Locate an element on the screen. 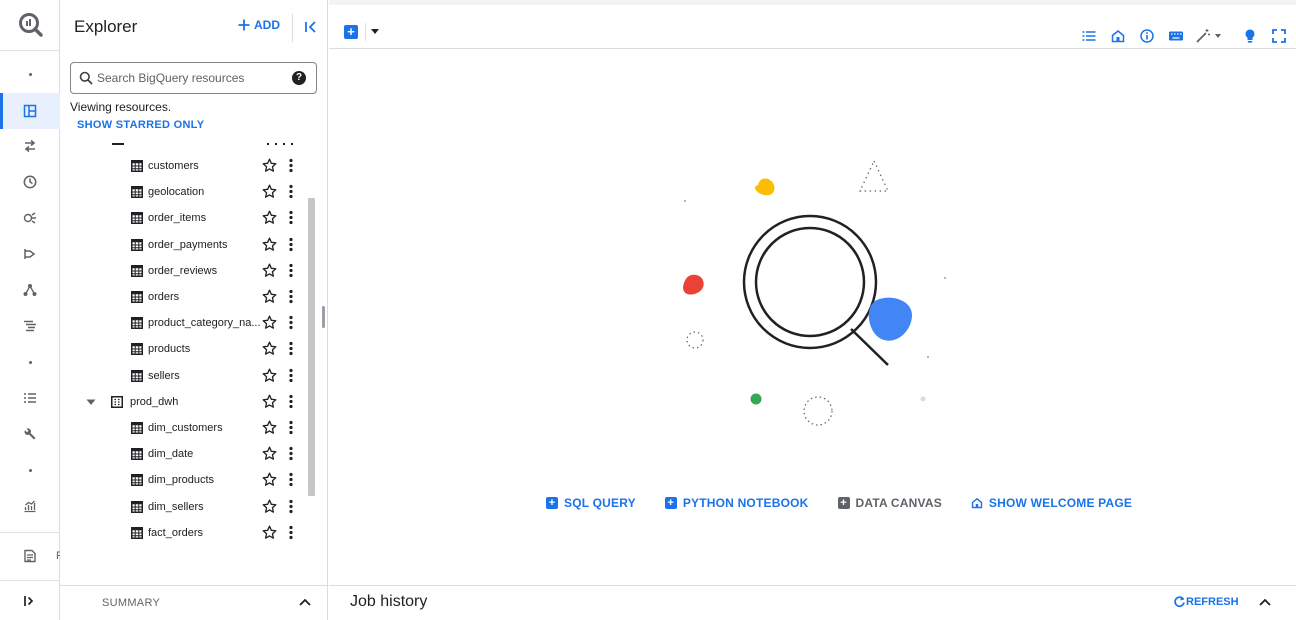 This screenshot has height=620, width=1296. table-row: products is located at coordinates (189, 349).